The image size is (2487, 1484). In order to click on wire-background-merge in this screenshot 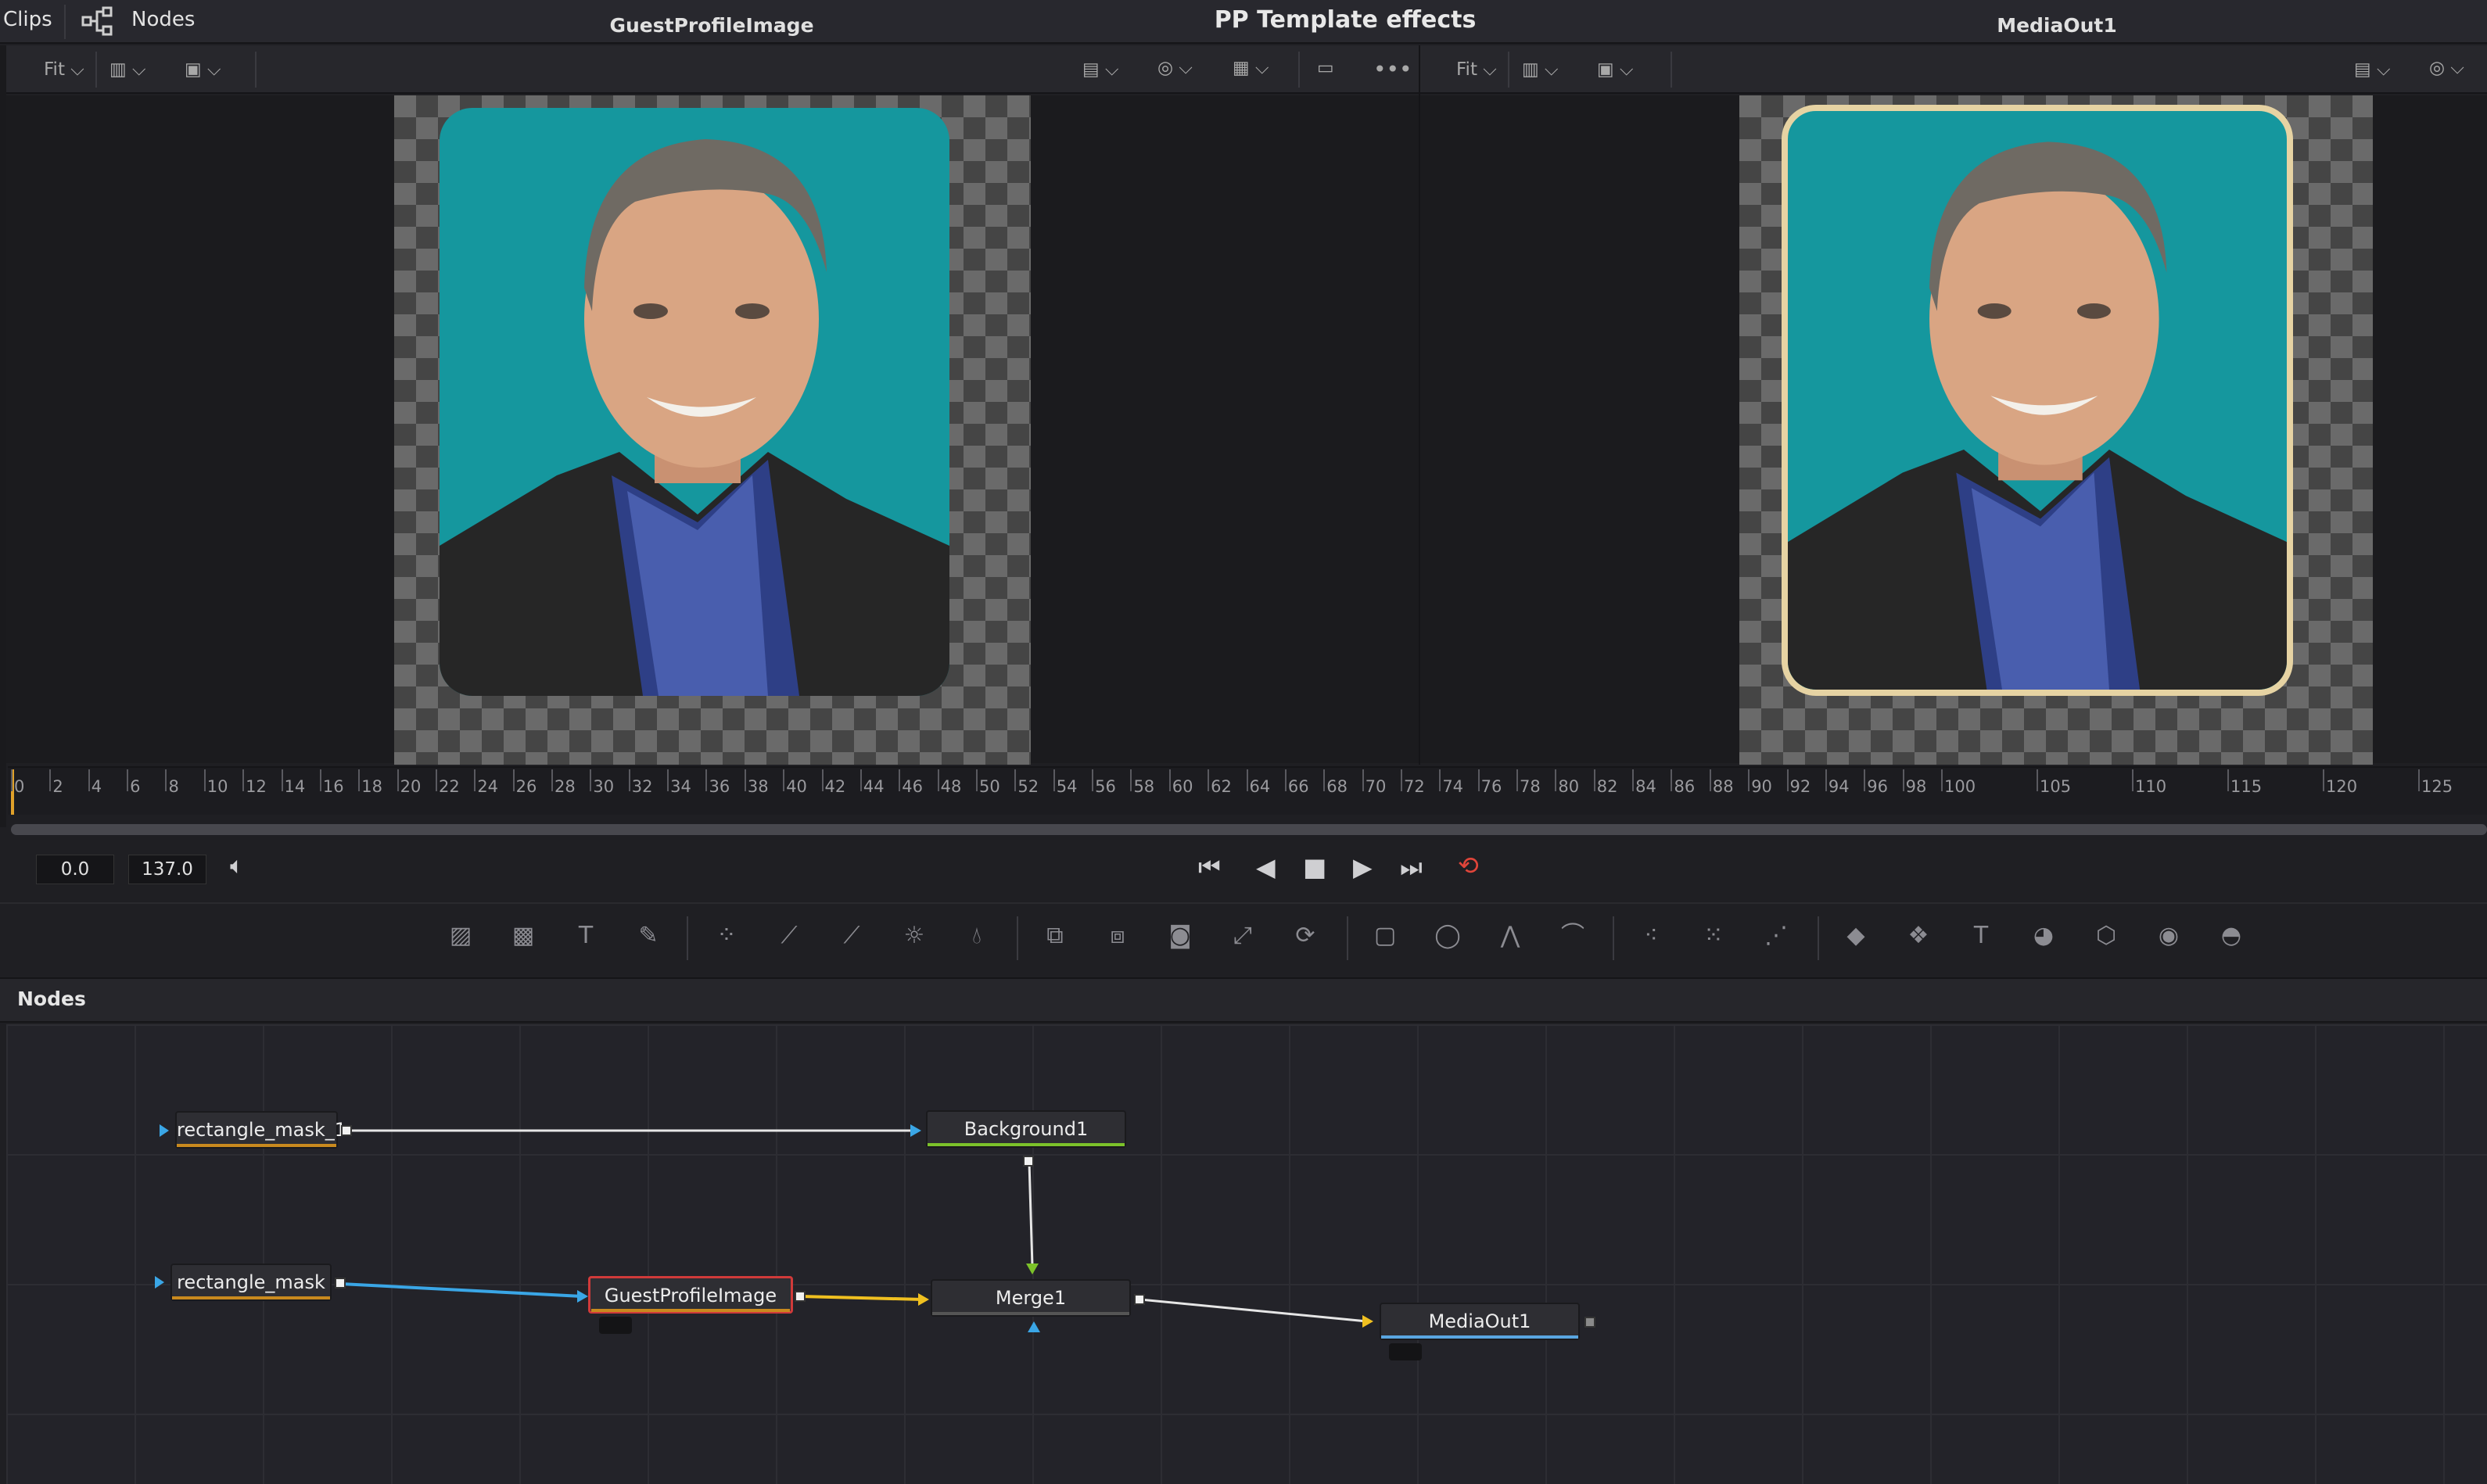, I will do `click(1031, 1214)`.